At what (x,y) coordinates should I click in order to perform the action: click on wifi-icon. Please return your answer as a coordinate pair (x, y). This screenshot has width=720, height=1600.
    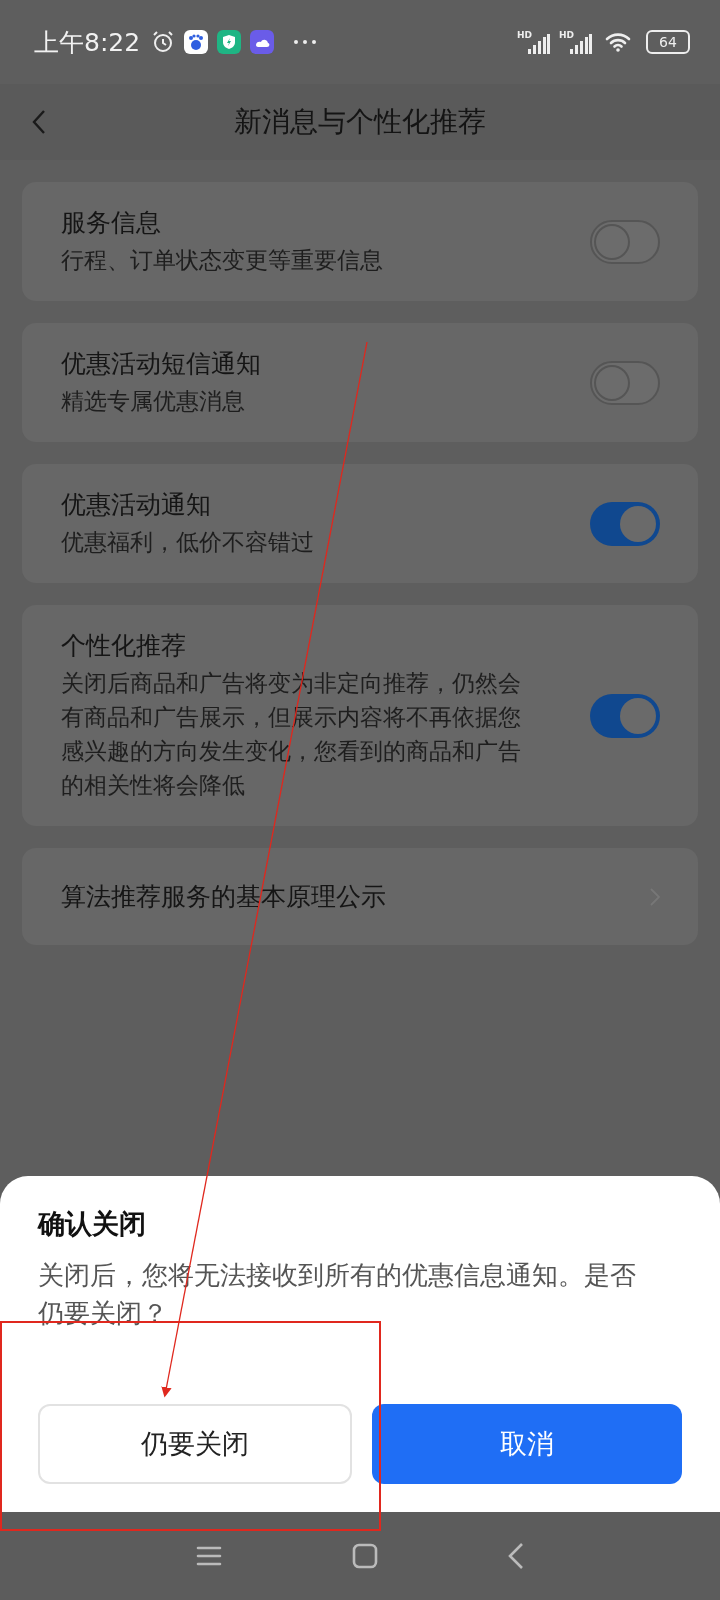
    Looking at the image, I should click on (618, 42).